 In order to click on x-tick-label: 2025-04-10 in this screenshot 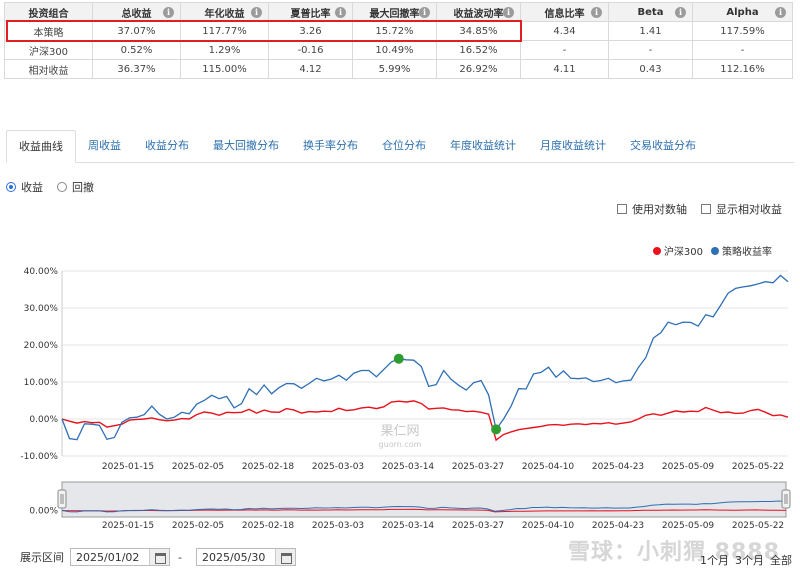, I will do `click(548, 467)`.